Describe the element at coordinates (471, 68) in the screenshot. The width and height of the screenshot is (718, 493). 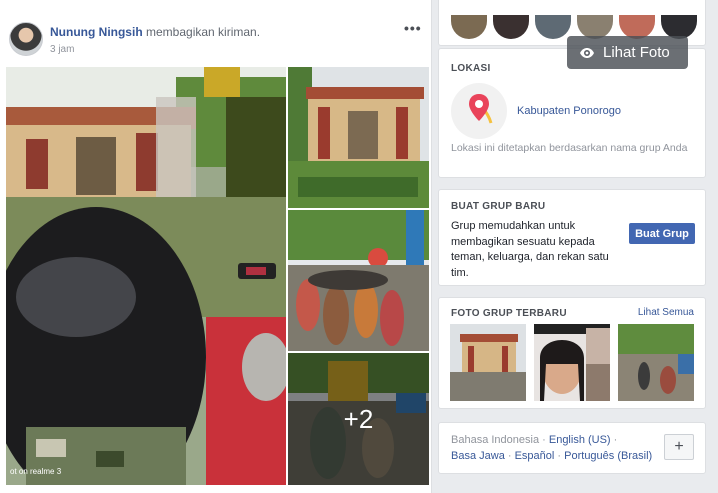
I see `location-title: LOKASI` at that location.